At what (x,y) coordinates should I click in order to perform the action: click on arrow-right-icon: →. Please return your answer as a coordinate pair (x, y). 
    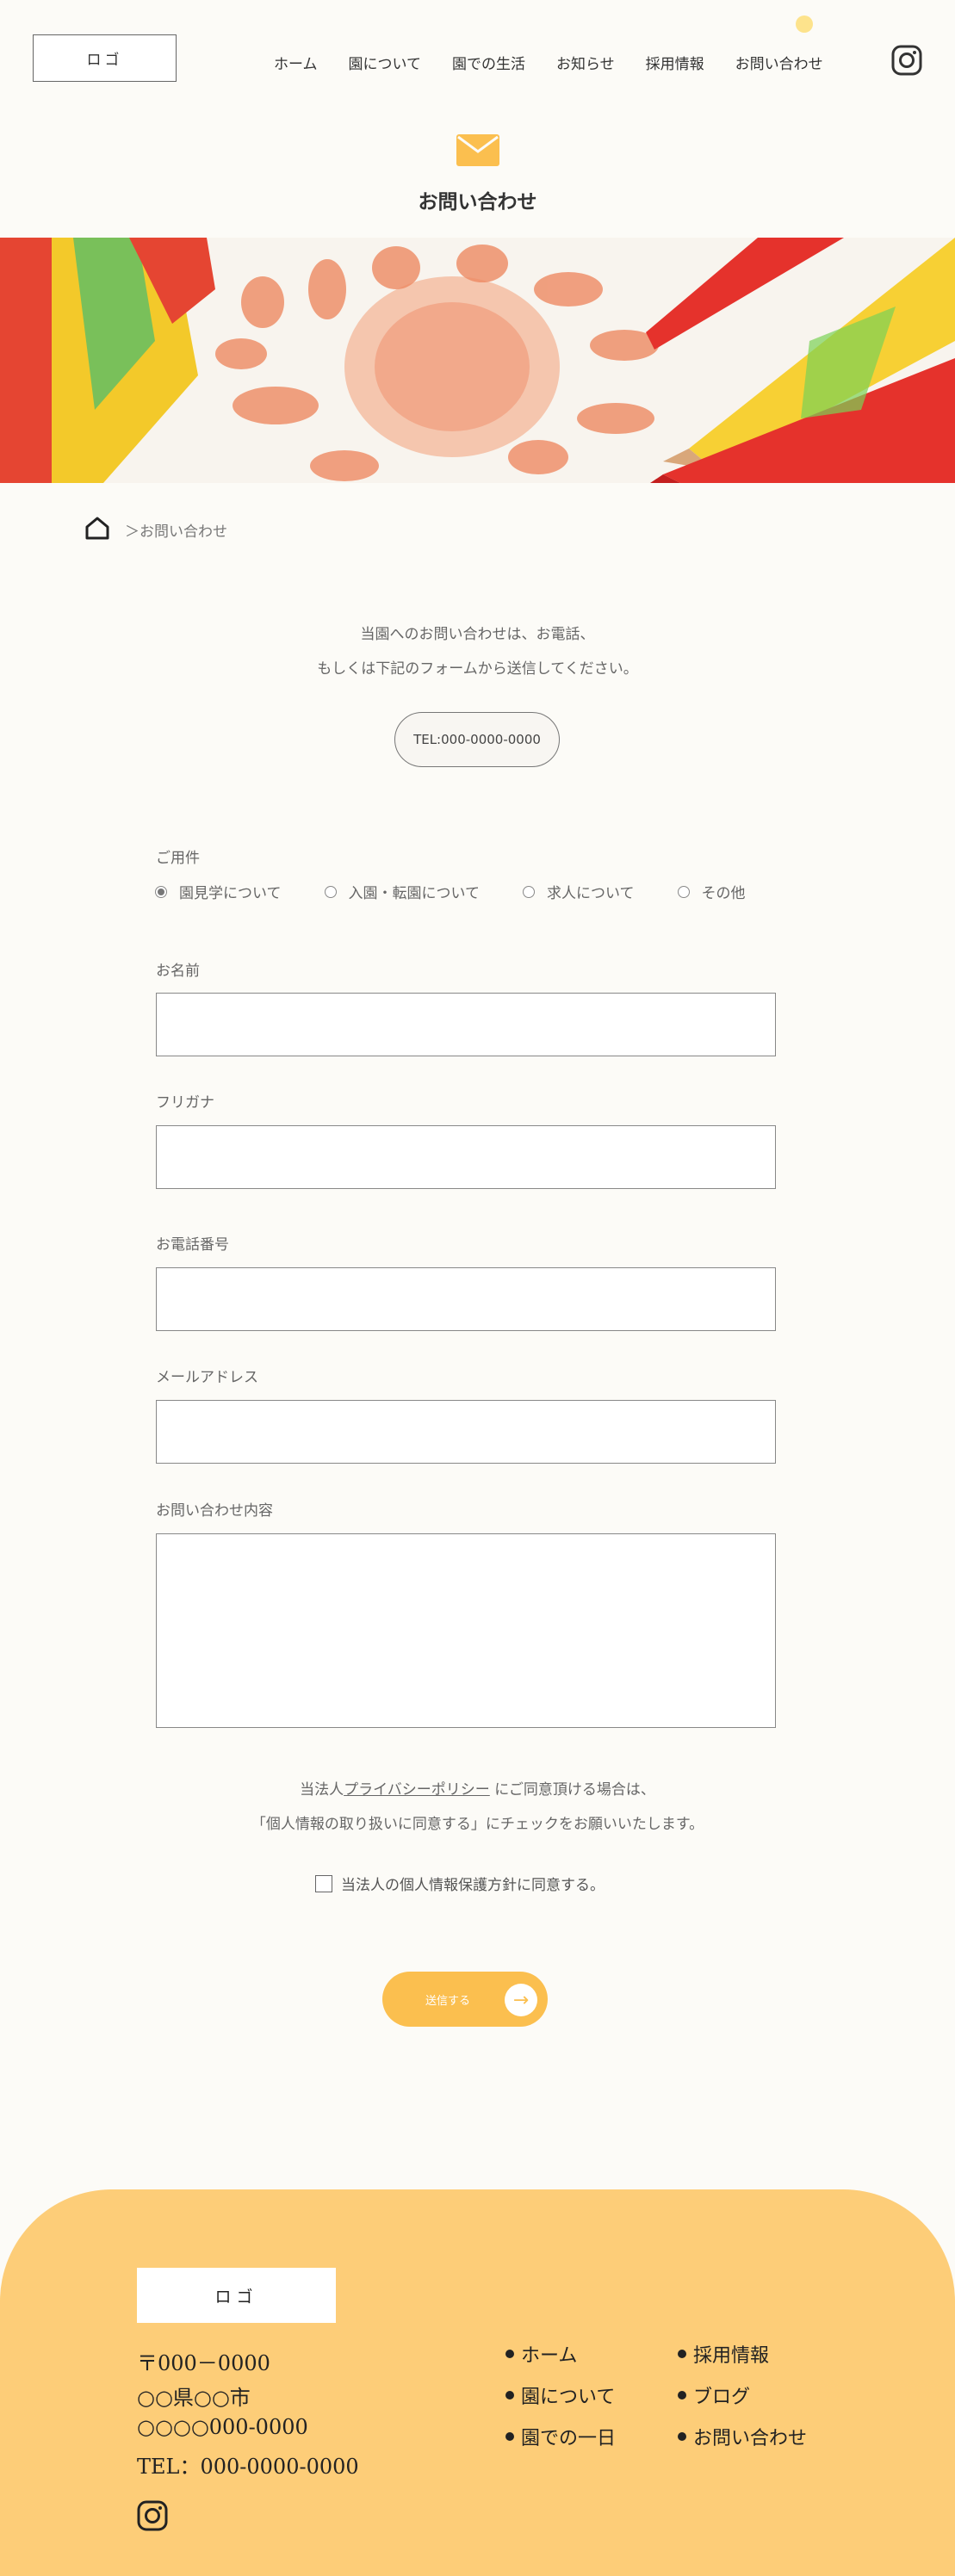
    Looking at the image, I should click on (521, 2000).